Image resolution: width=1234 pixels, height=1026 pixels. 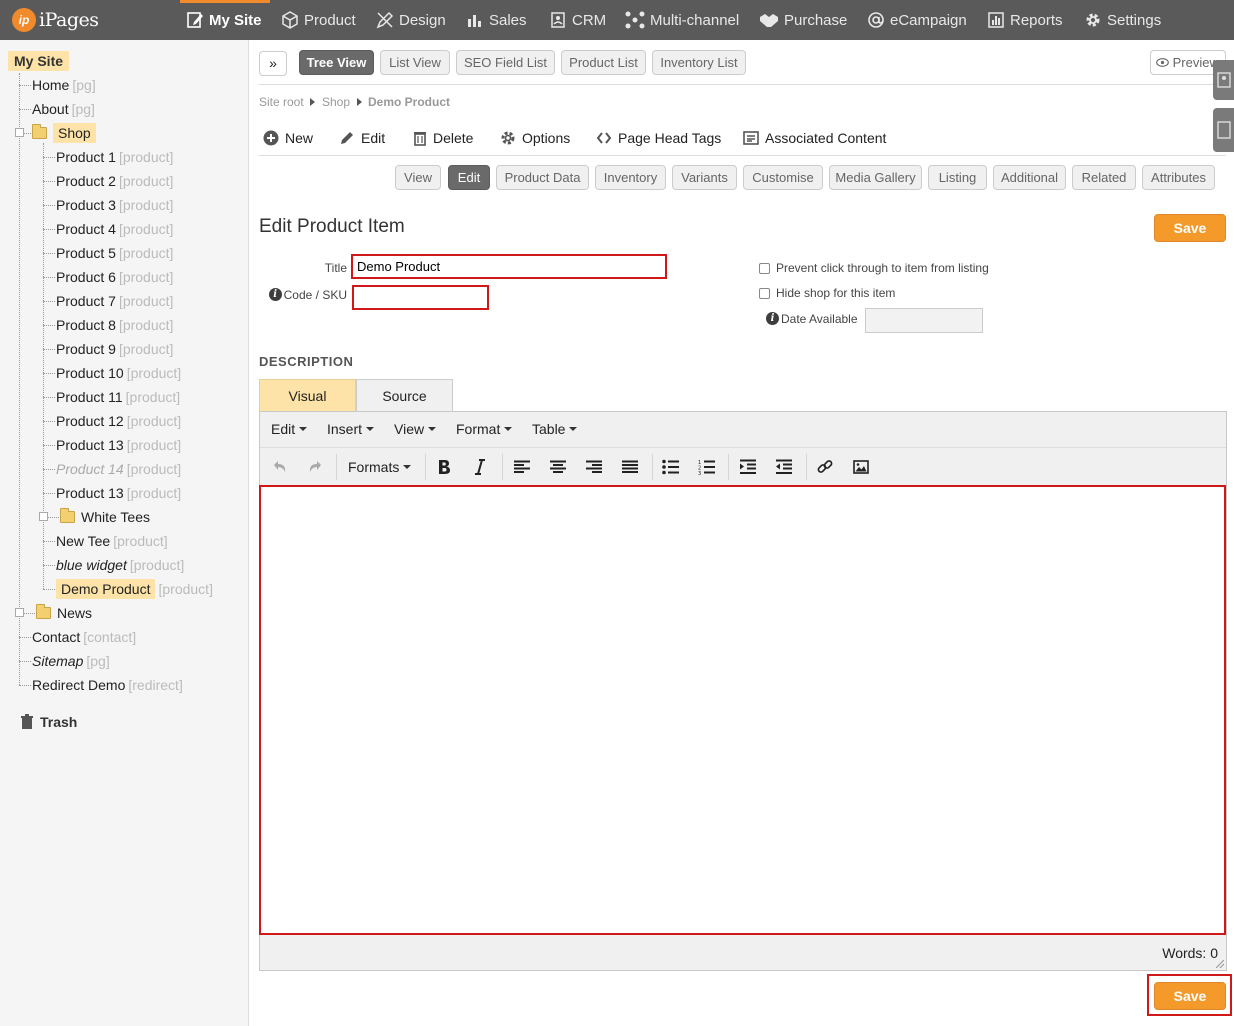 What do you see at coordinates (114, 229) in the screenshot?
I see `tree-item: Product 4 [product]` at bounding box center [114, 229].